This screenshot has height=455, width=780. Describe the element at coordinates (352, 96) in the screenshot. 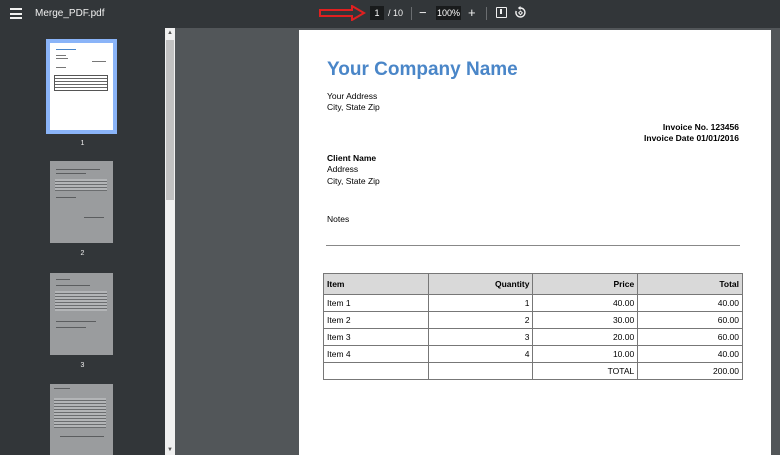

I see `company-address: Your Address` at that location.